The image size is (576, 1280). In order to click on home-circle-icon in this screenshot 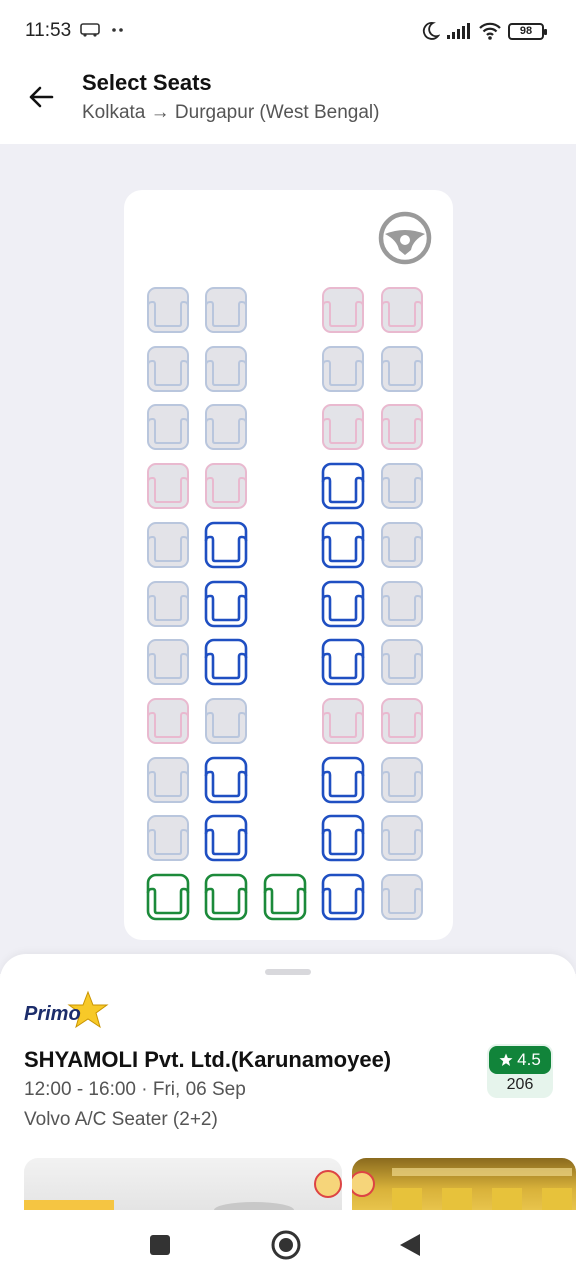, I will do `click(286, 1245)`.